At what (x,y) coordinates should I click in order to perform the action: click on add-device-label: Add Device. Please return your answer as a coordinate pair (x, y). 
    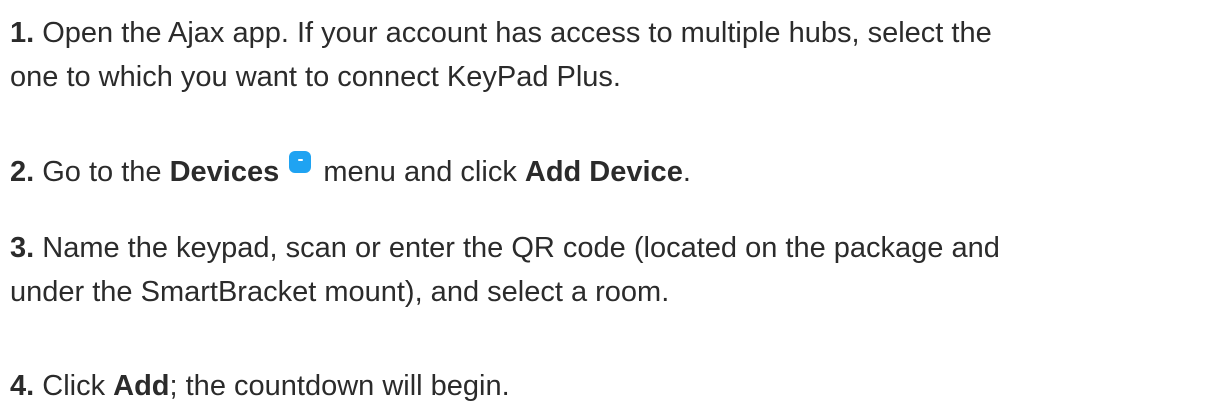
    Looking at the image, I should click on (603, 172).